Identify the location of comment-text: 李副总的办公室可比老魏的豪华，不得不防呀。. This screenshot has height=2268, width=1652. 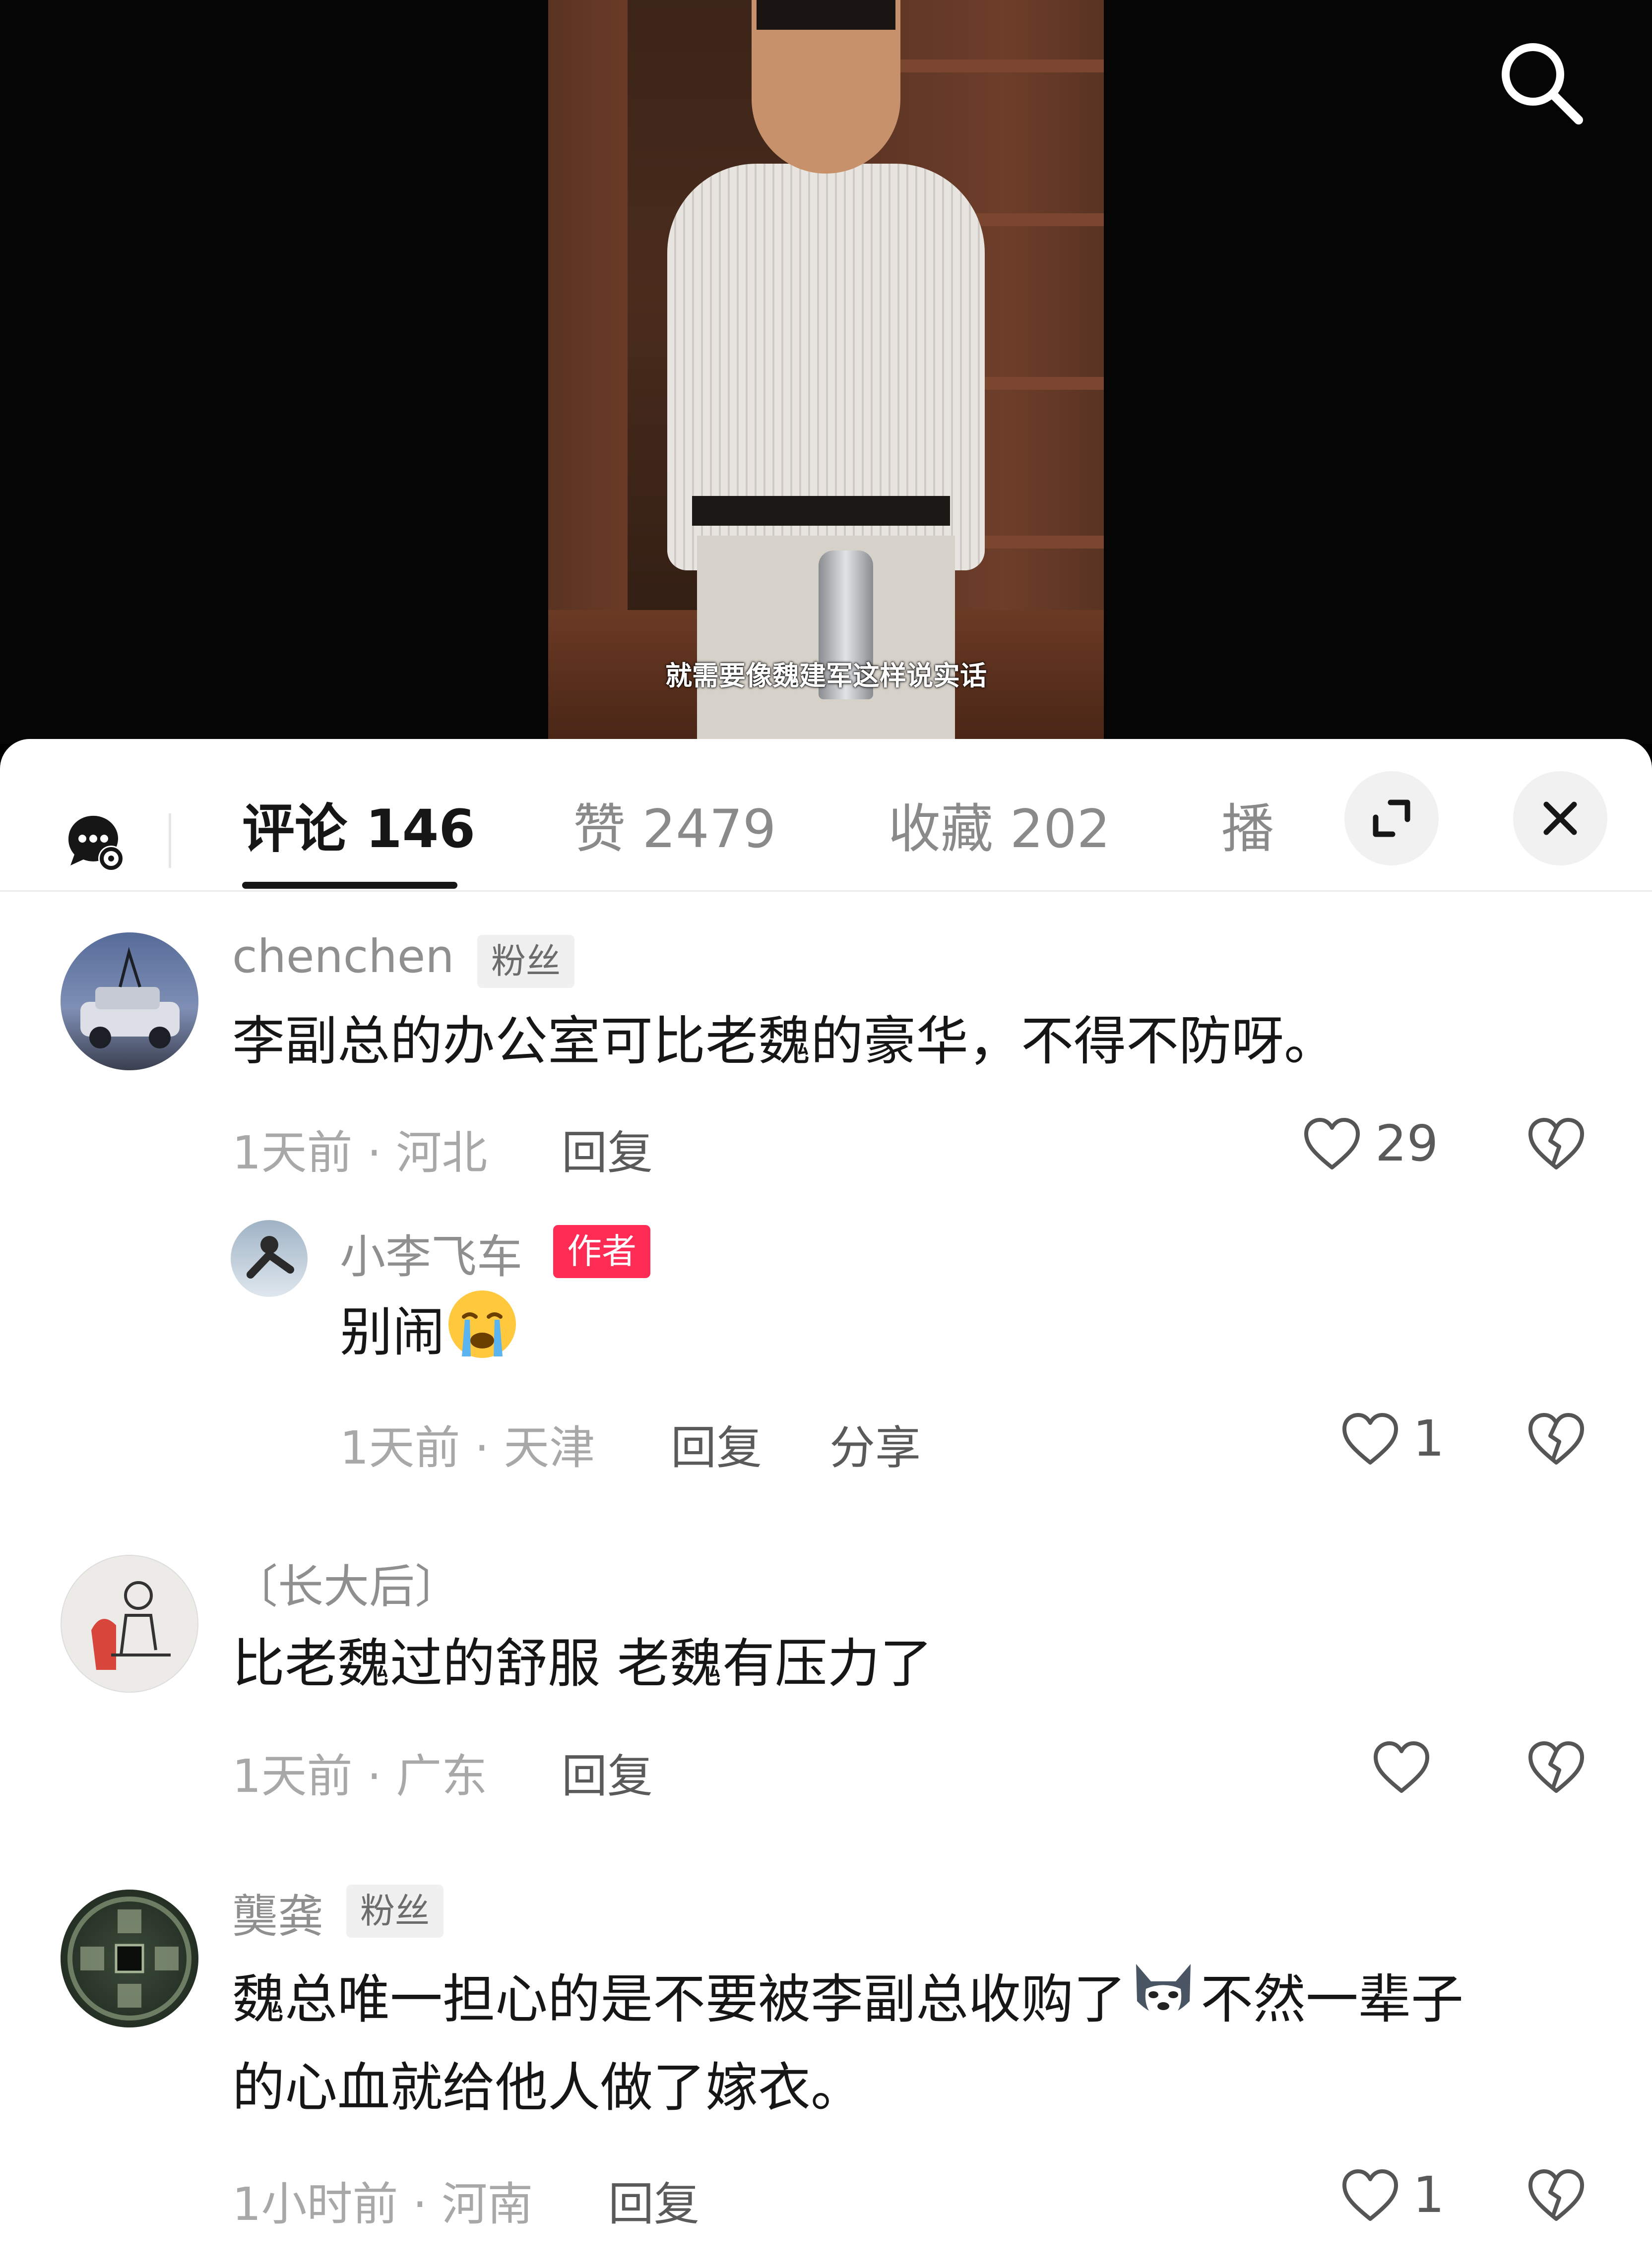
(784, 1041).